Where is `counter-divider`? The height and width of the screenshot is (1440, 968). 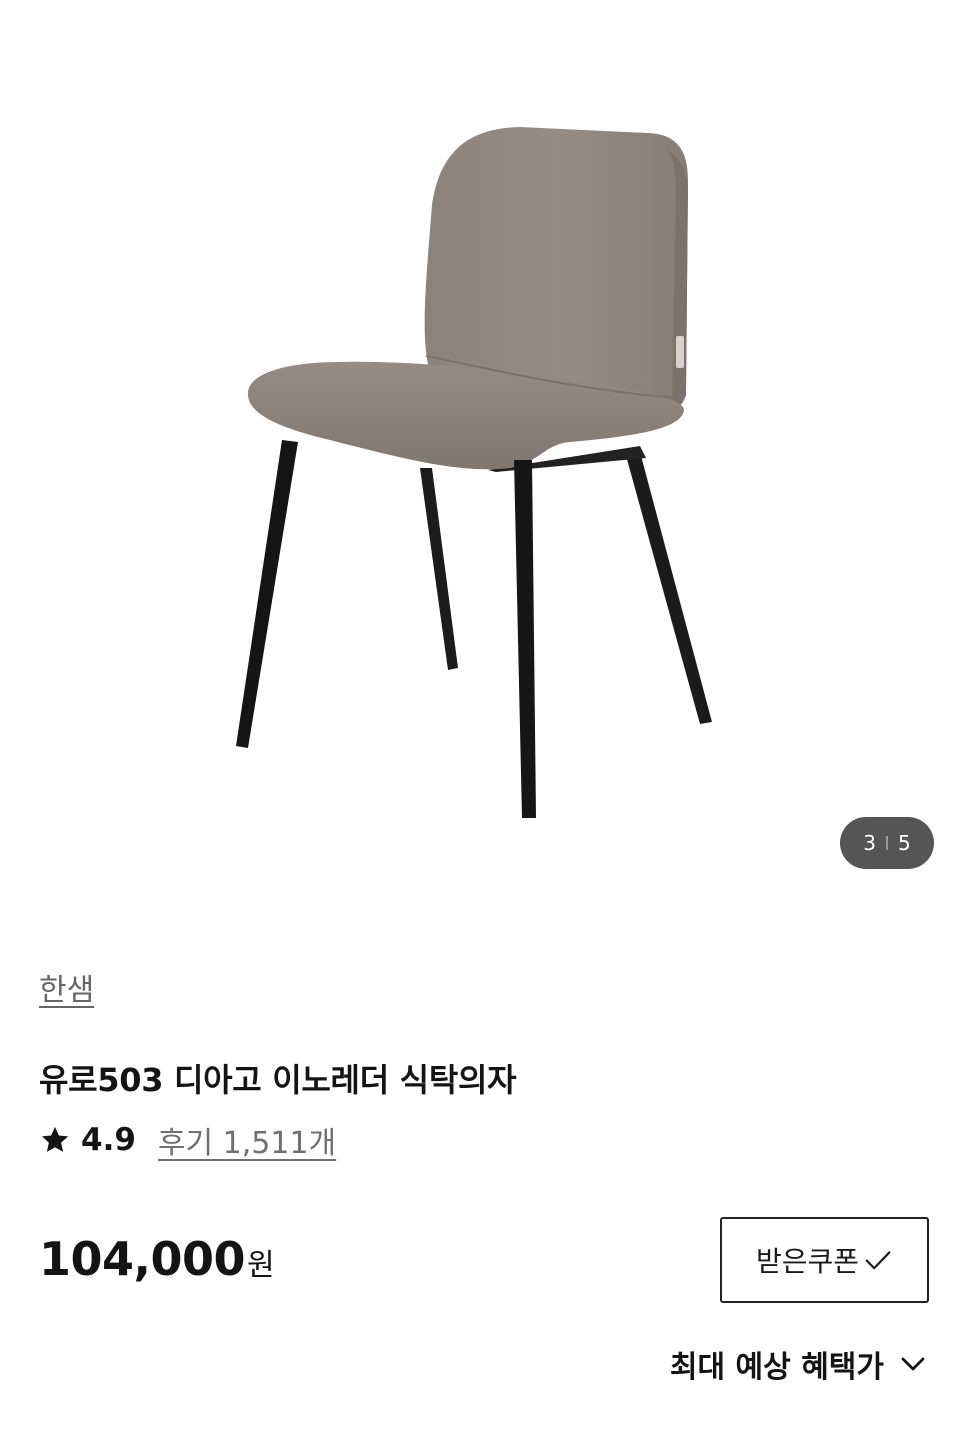 counter-divider is located at coordinates (887, 843).